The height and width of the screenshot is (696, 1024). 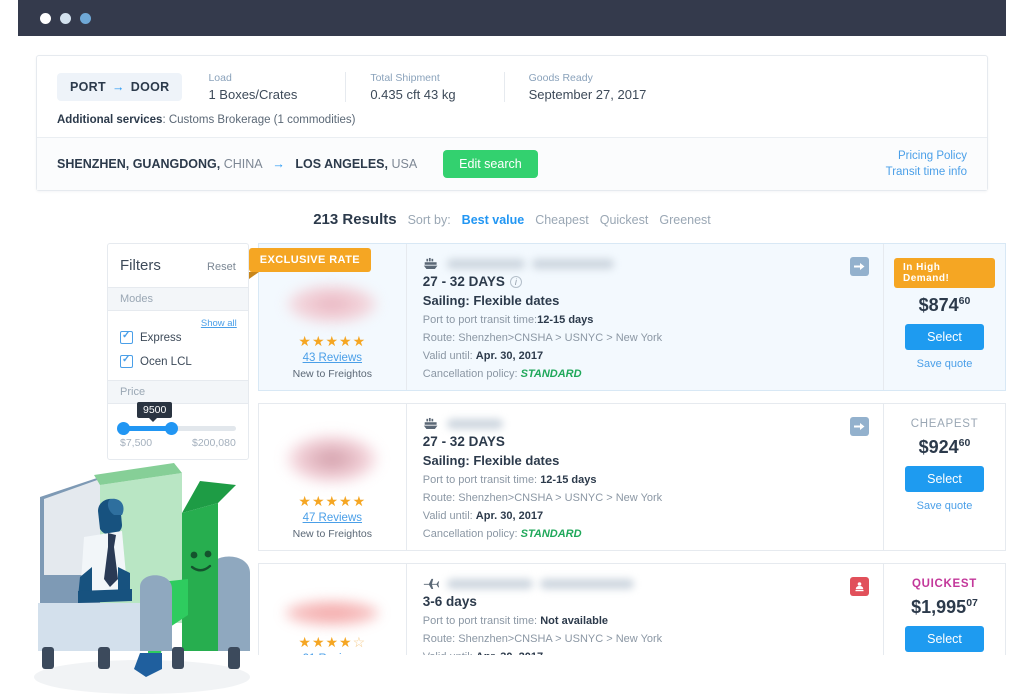 I want to click on total-shipment-label: Total Shipment, so click(x=405, y=78).